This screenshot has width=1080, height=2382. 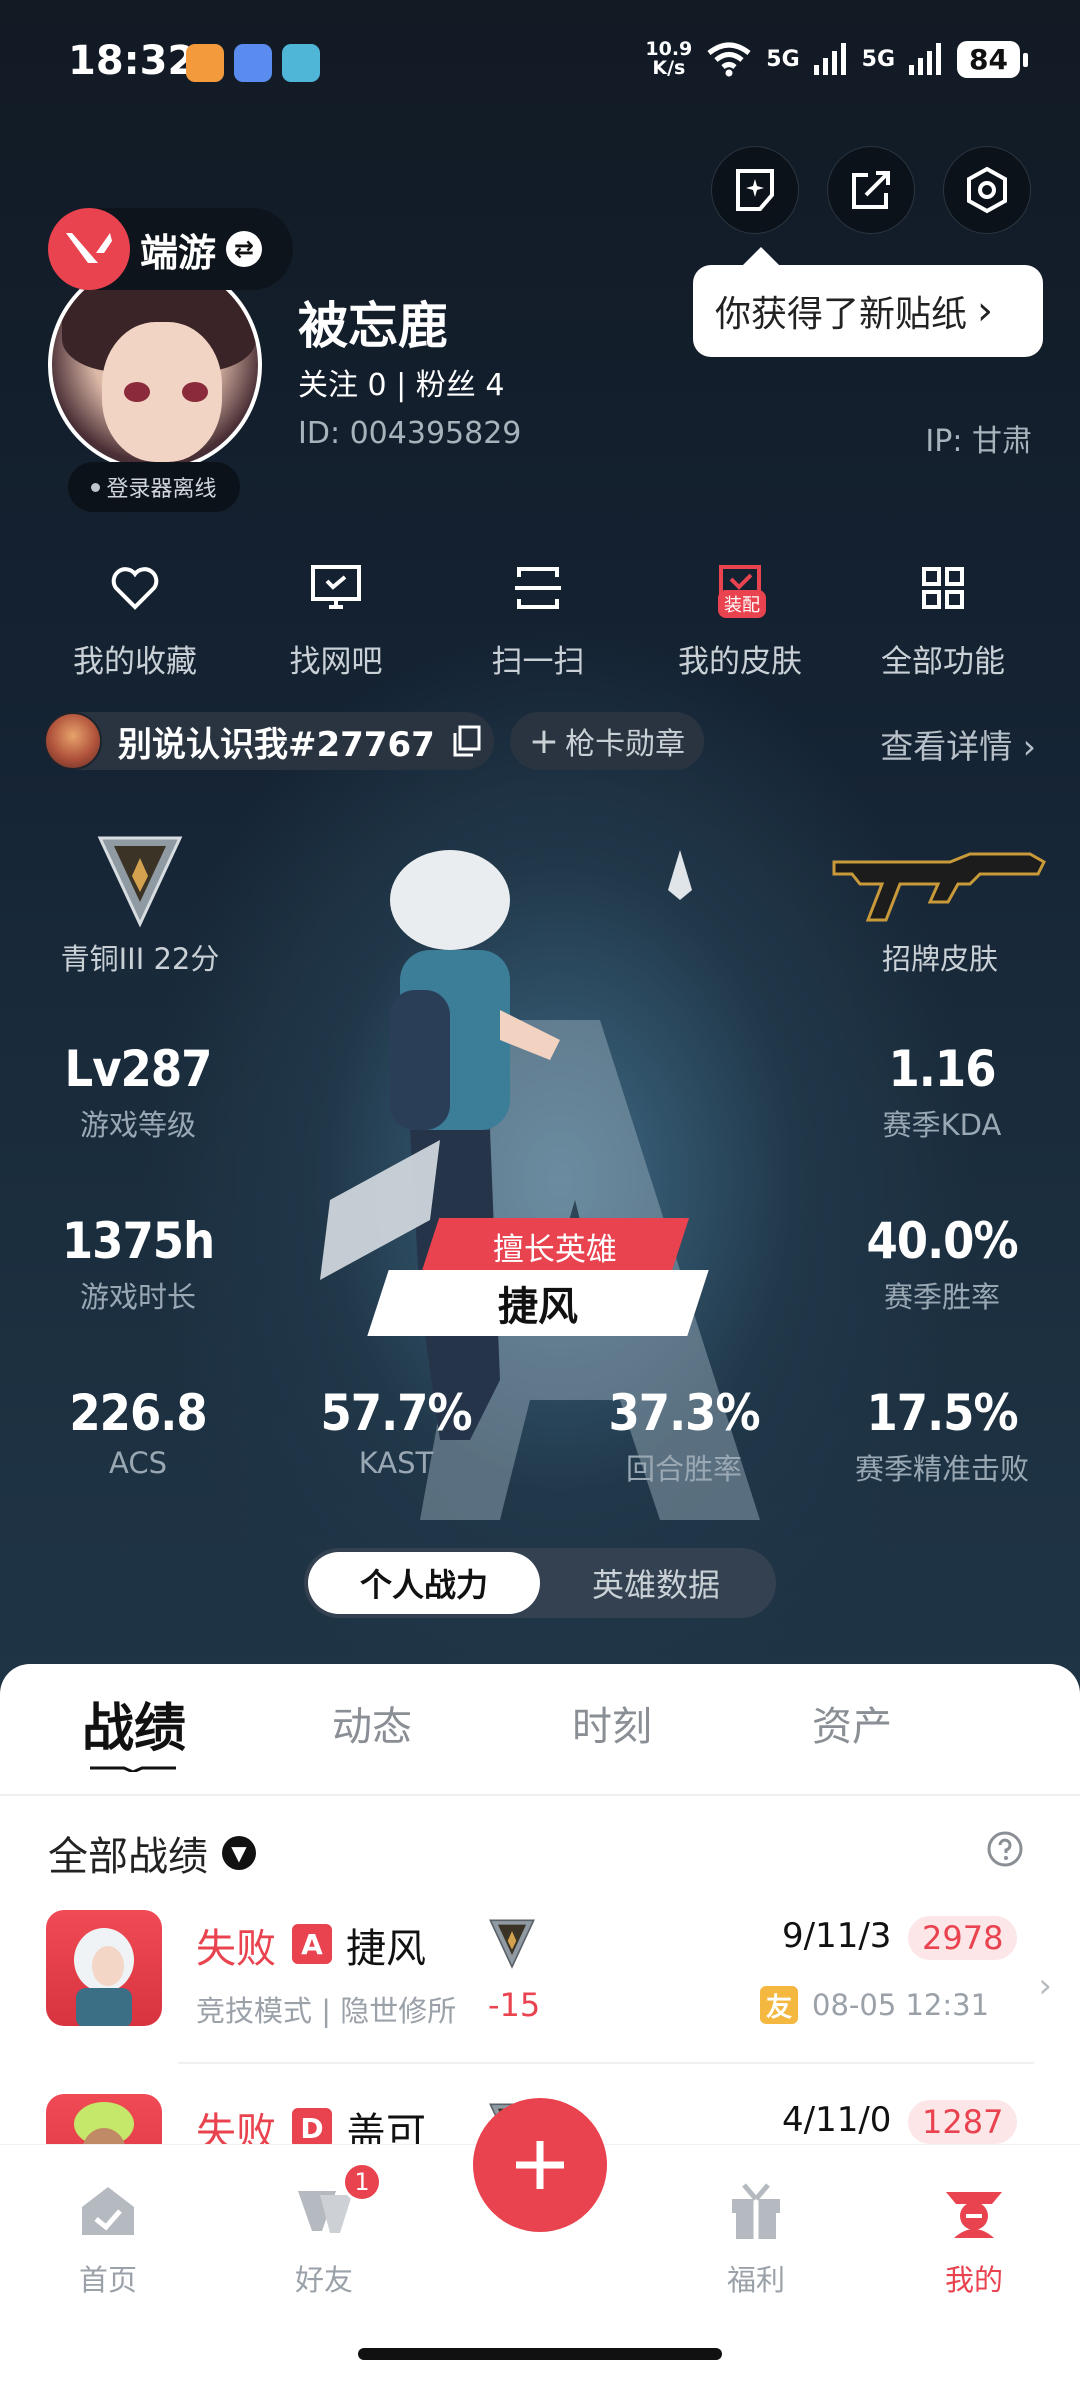 I want to click on shortcut-label: 全部功能, so click(x=943, y=662).